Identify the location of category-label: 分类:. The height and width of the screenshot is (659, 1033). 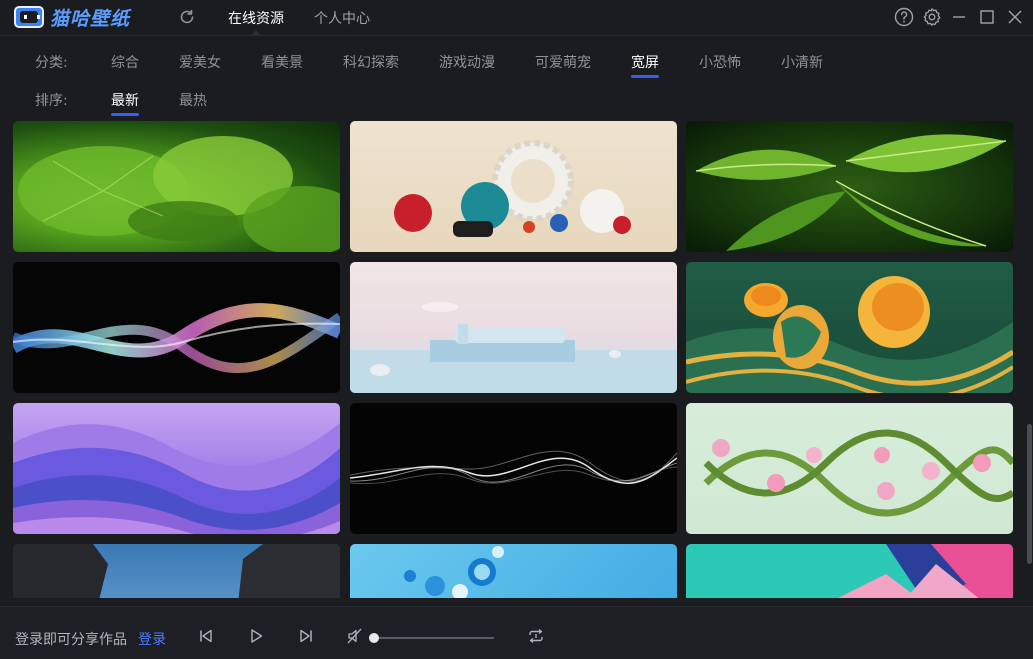
(51, 63).